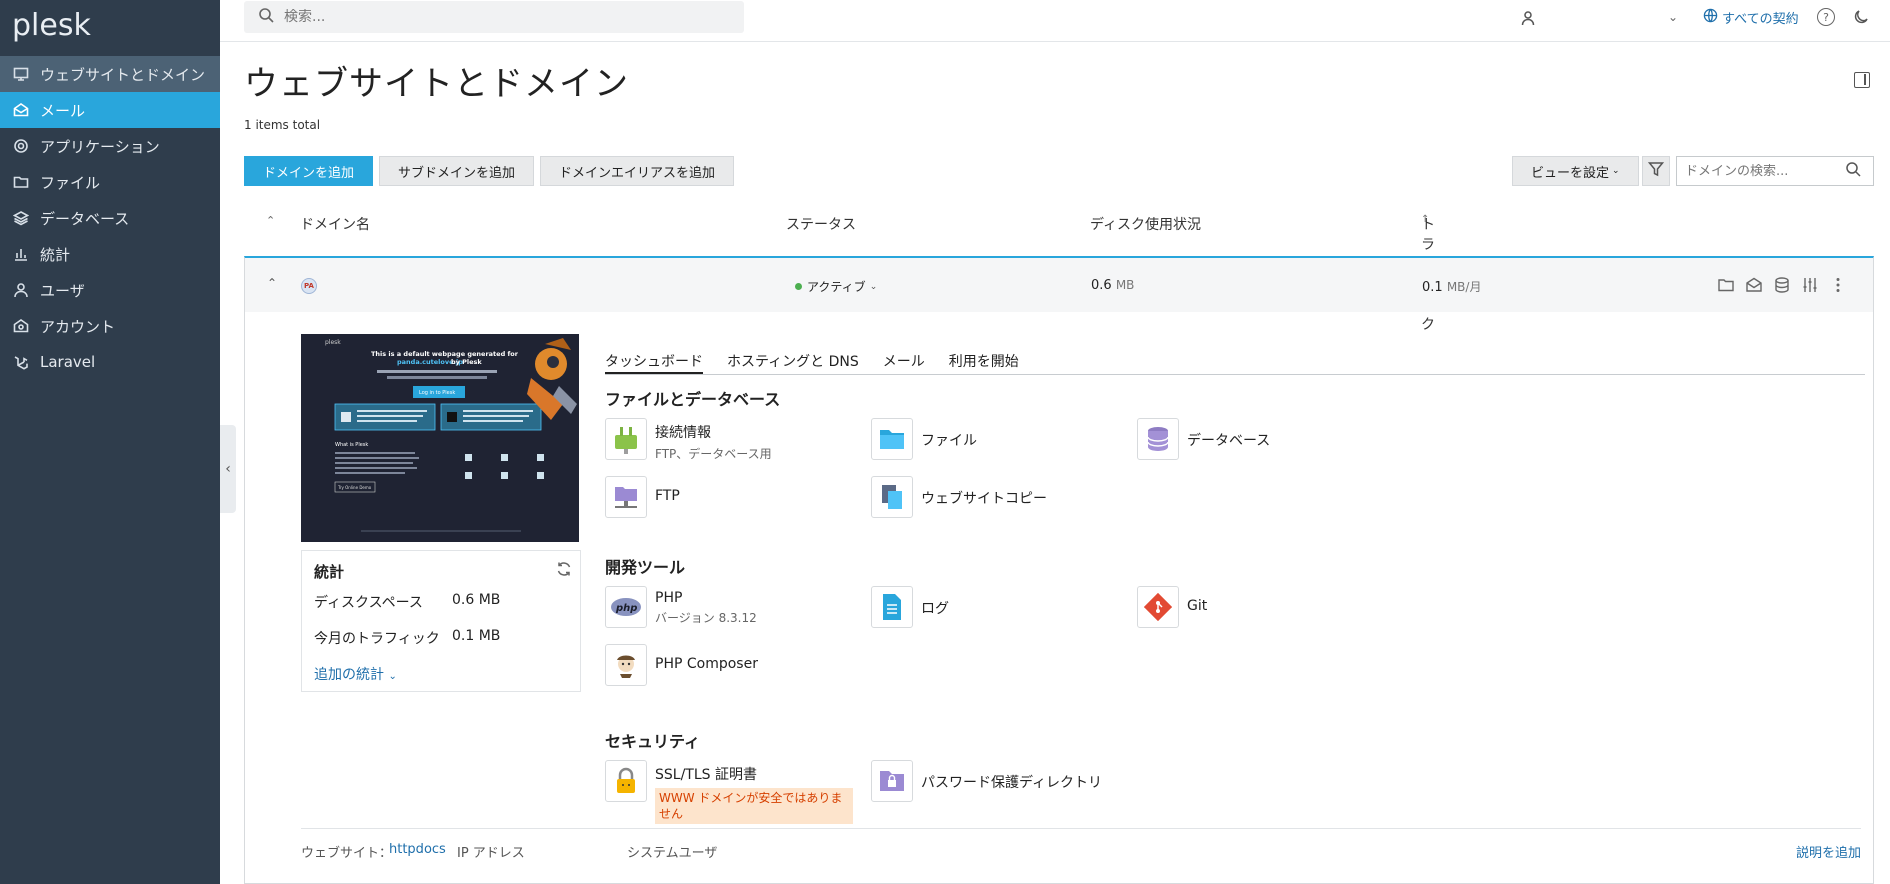 The height and width of the screenshot is (884, 1890). Describe the element at coordinates (654, 362) in the screenshot. I see `tab-dashboard: タッシュボード` at that location.